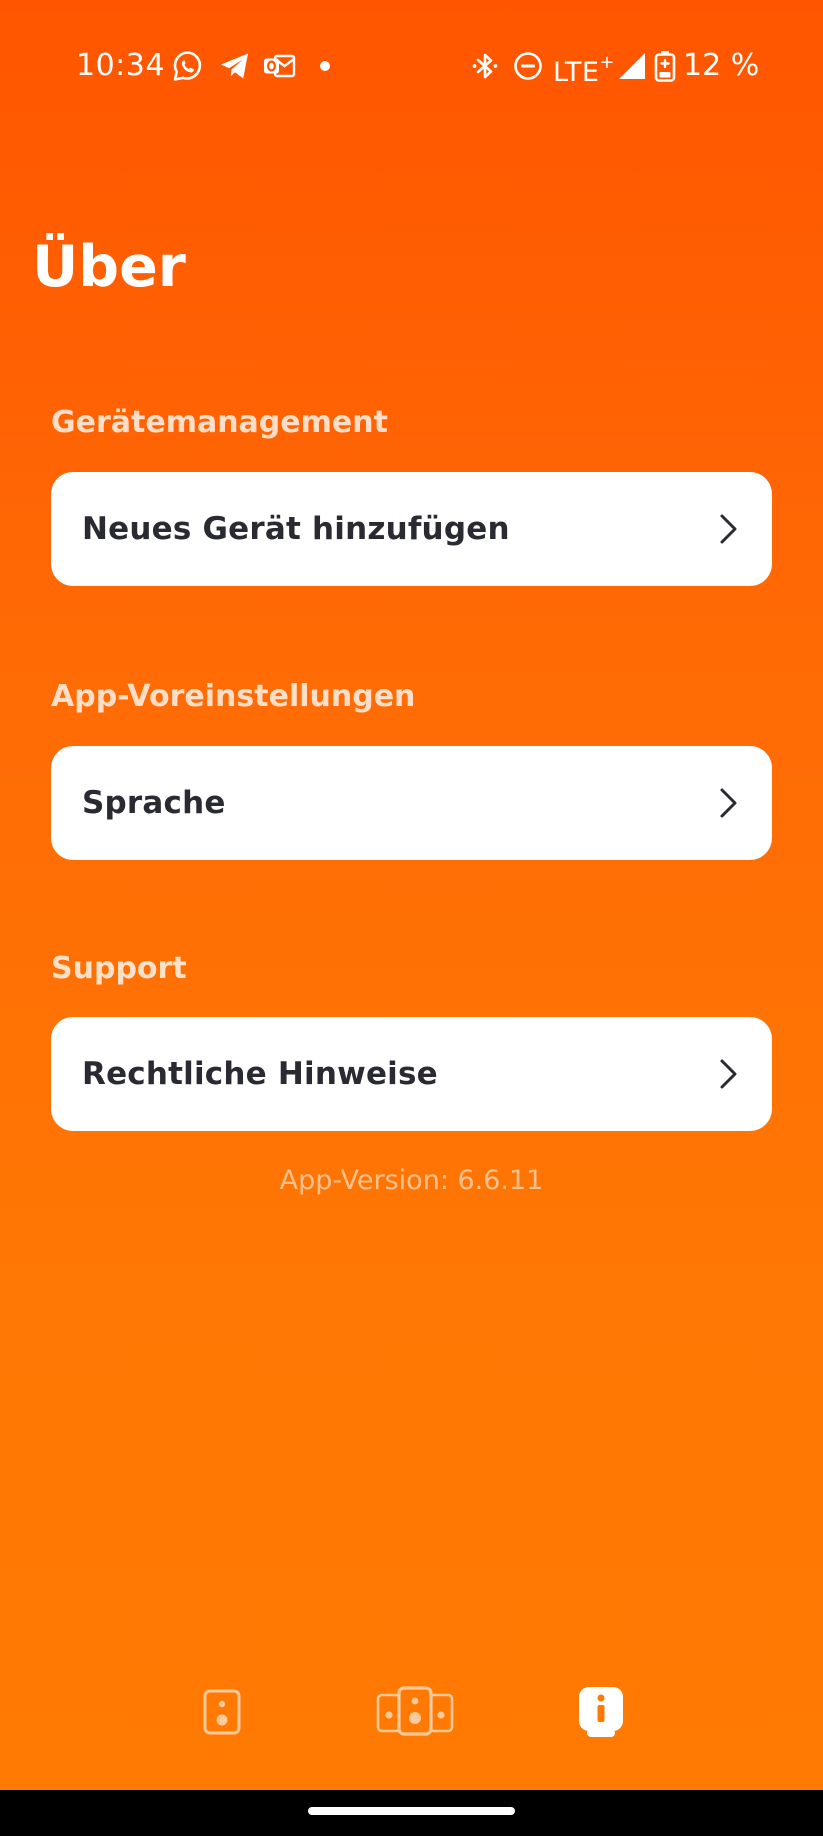  I want to click on bottom-navigation, so click(411, 1720).